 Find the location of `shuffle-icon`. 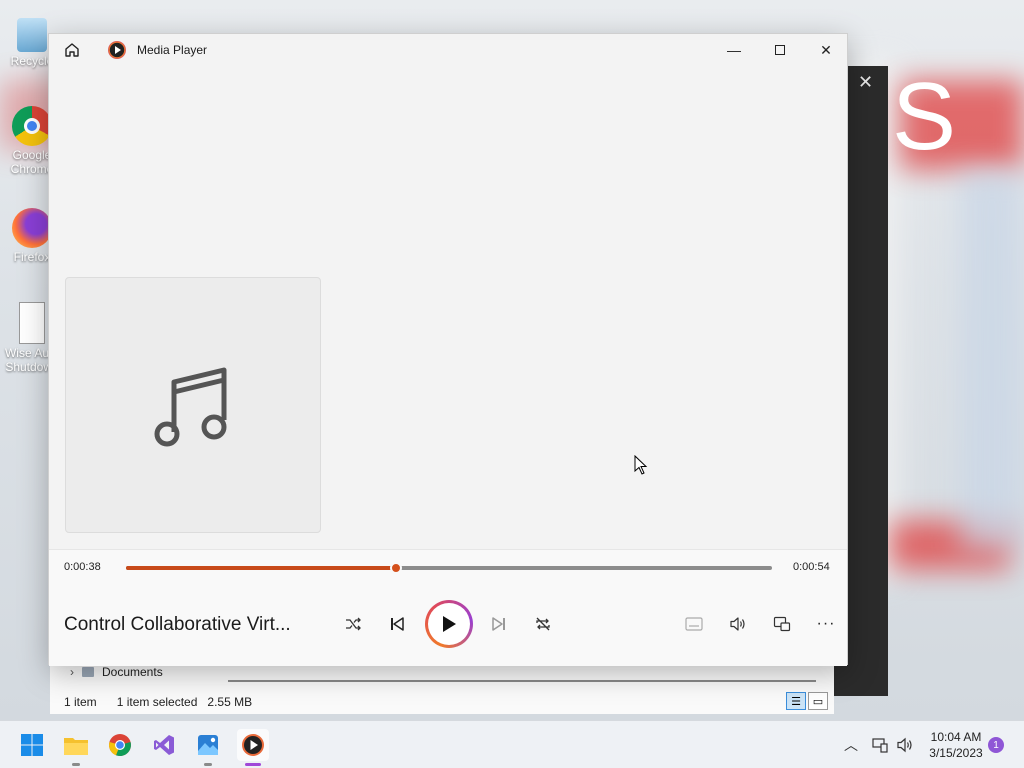

shuffle-icon is located at coordinates (353, 624).